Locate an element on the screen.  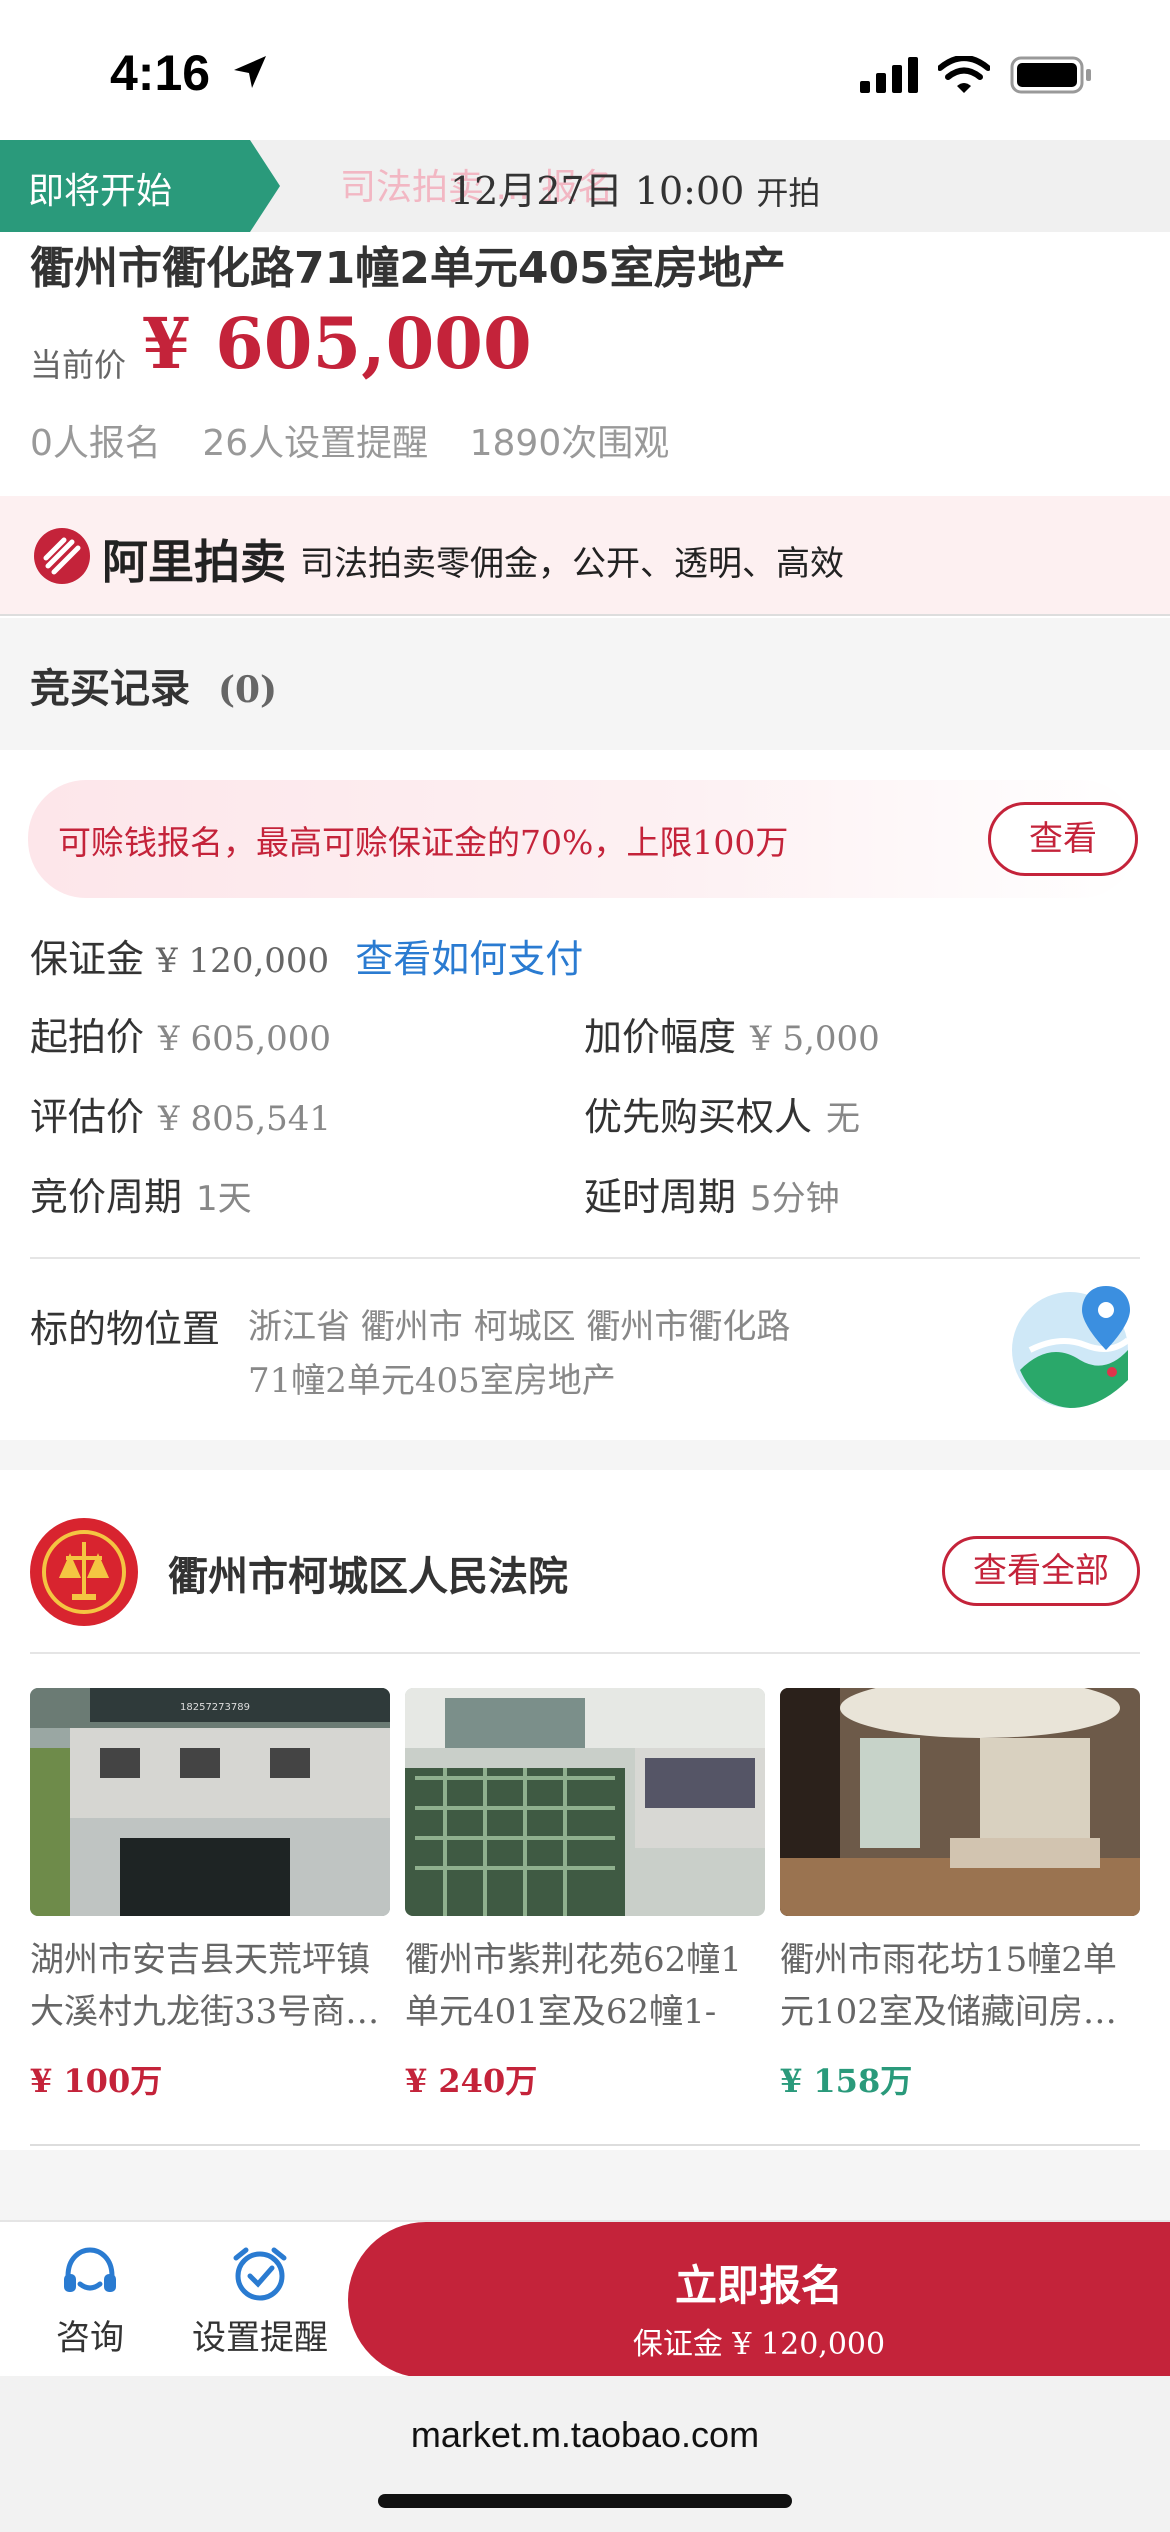
alarm-clock-icon is located at coordinates (260, 2274).